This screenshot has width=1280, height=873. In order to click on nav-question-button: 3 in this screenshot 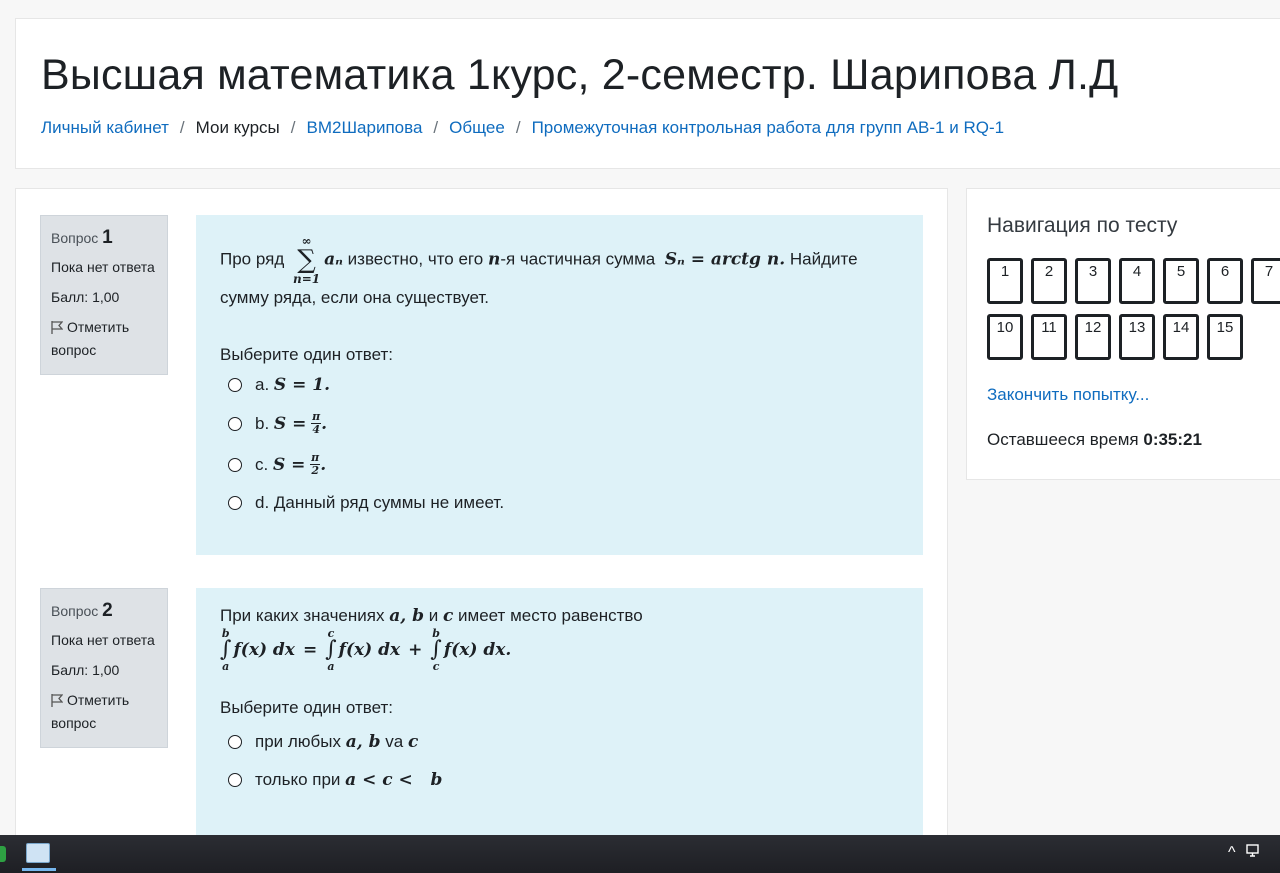, I will do `click(1093, 281)`.